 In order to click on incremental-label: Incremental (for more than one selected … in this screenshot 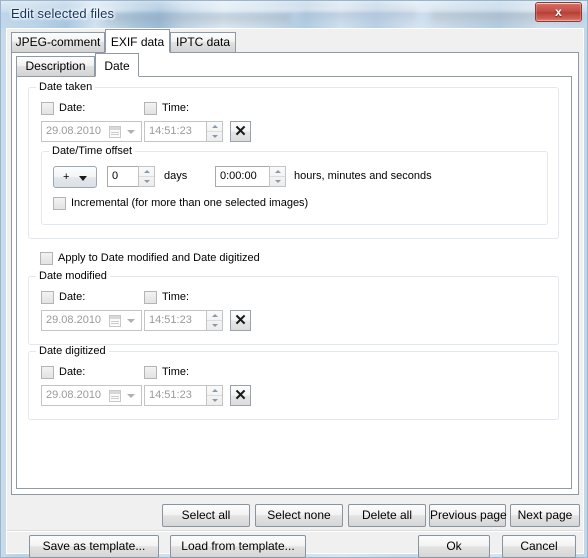, I will do `click(190, 203)`.